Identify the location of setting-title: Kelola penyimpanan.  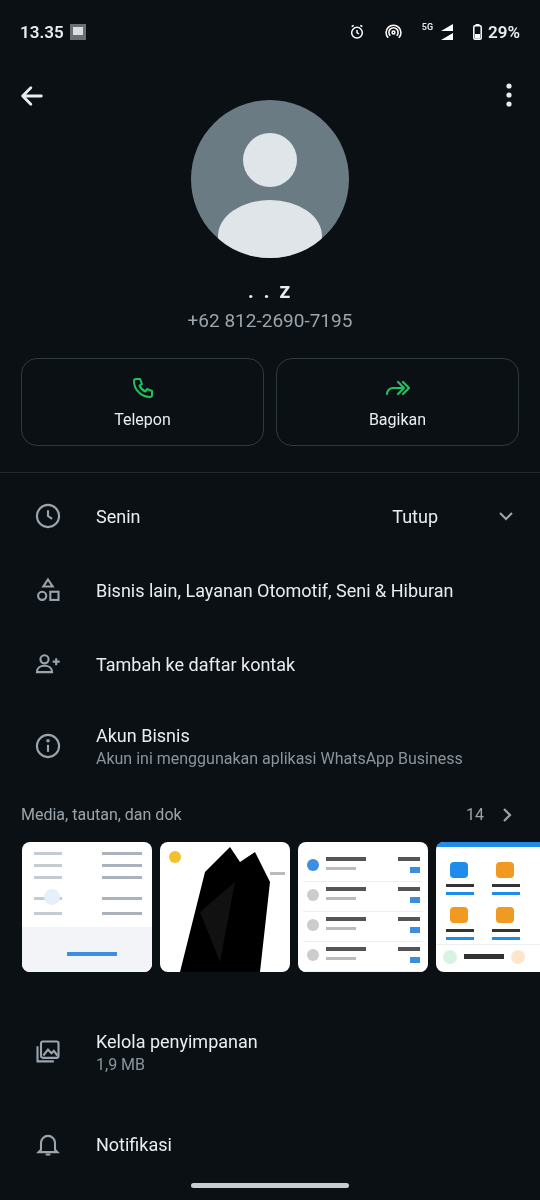
(306, 1041).